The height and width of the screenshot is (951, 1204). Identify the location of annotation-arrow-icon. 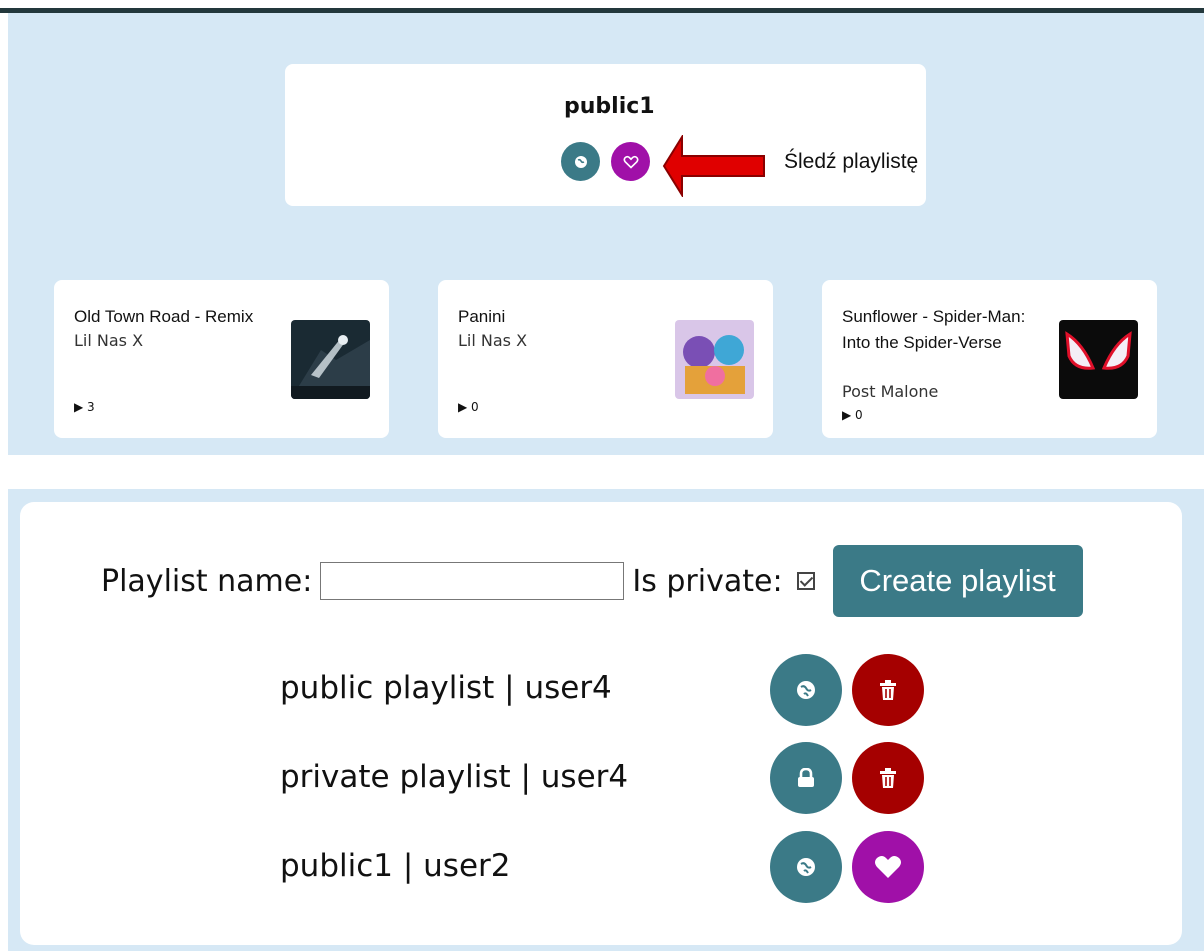
(713, 166).